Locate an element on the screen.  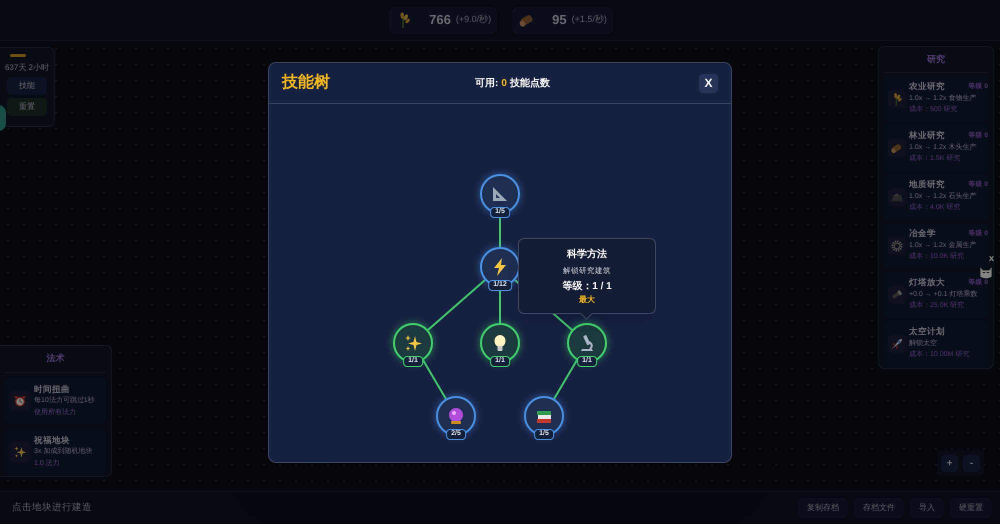
research-name: 林业研究 is located at coordinates (927, 136).